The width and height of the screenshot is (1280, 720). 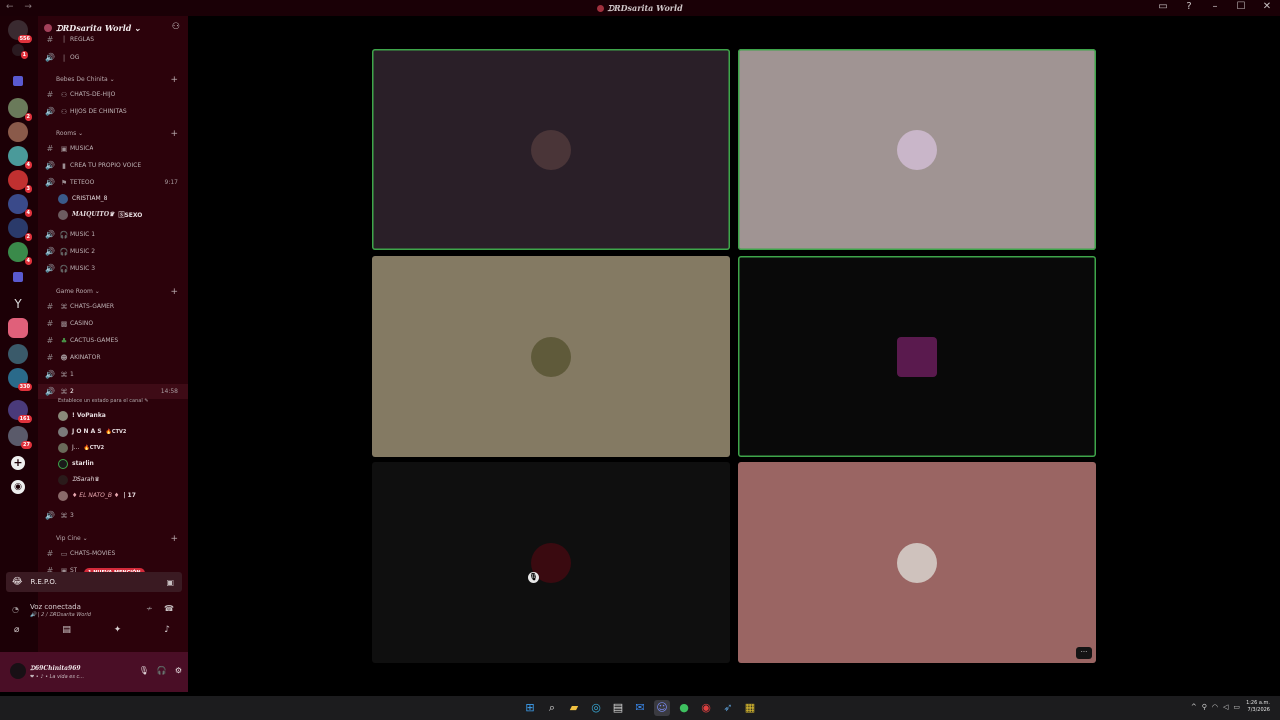 What do you see at coordinates (21, 7) in the screenshot?
I see `nav-arrows: ← →` at bounding box center [21, 7].